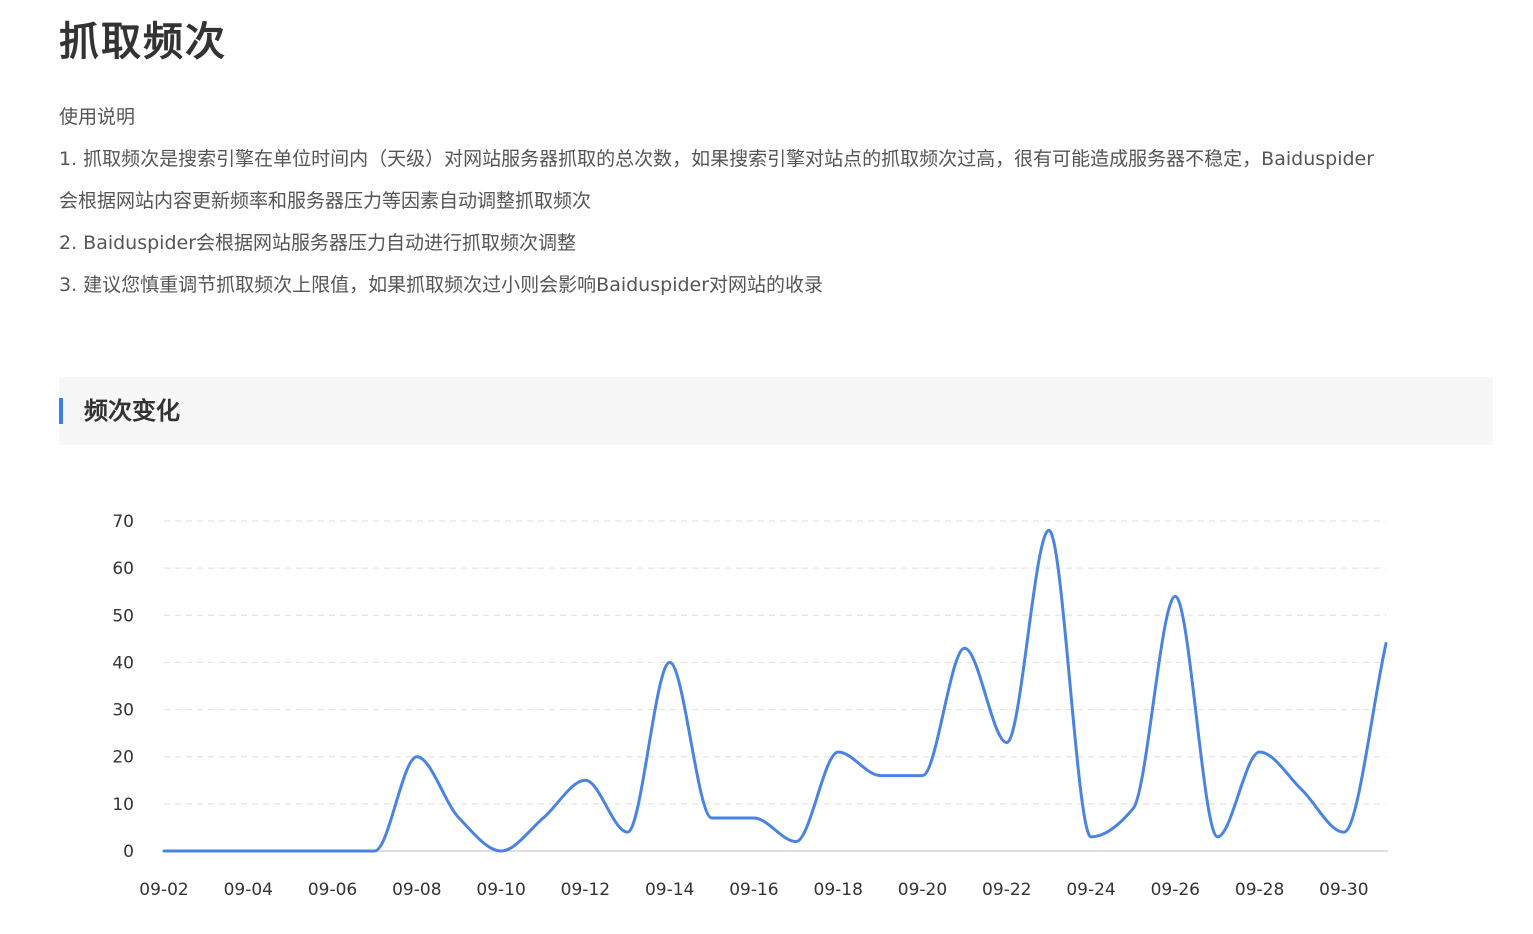  What do you see at coordinates (585, 890) in the screenshot?
I see `x-tick-label: 09-12` at bounding box center [585, 890].